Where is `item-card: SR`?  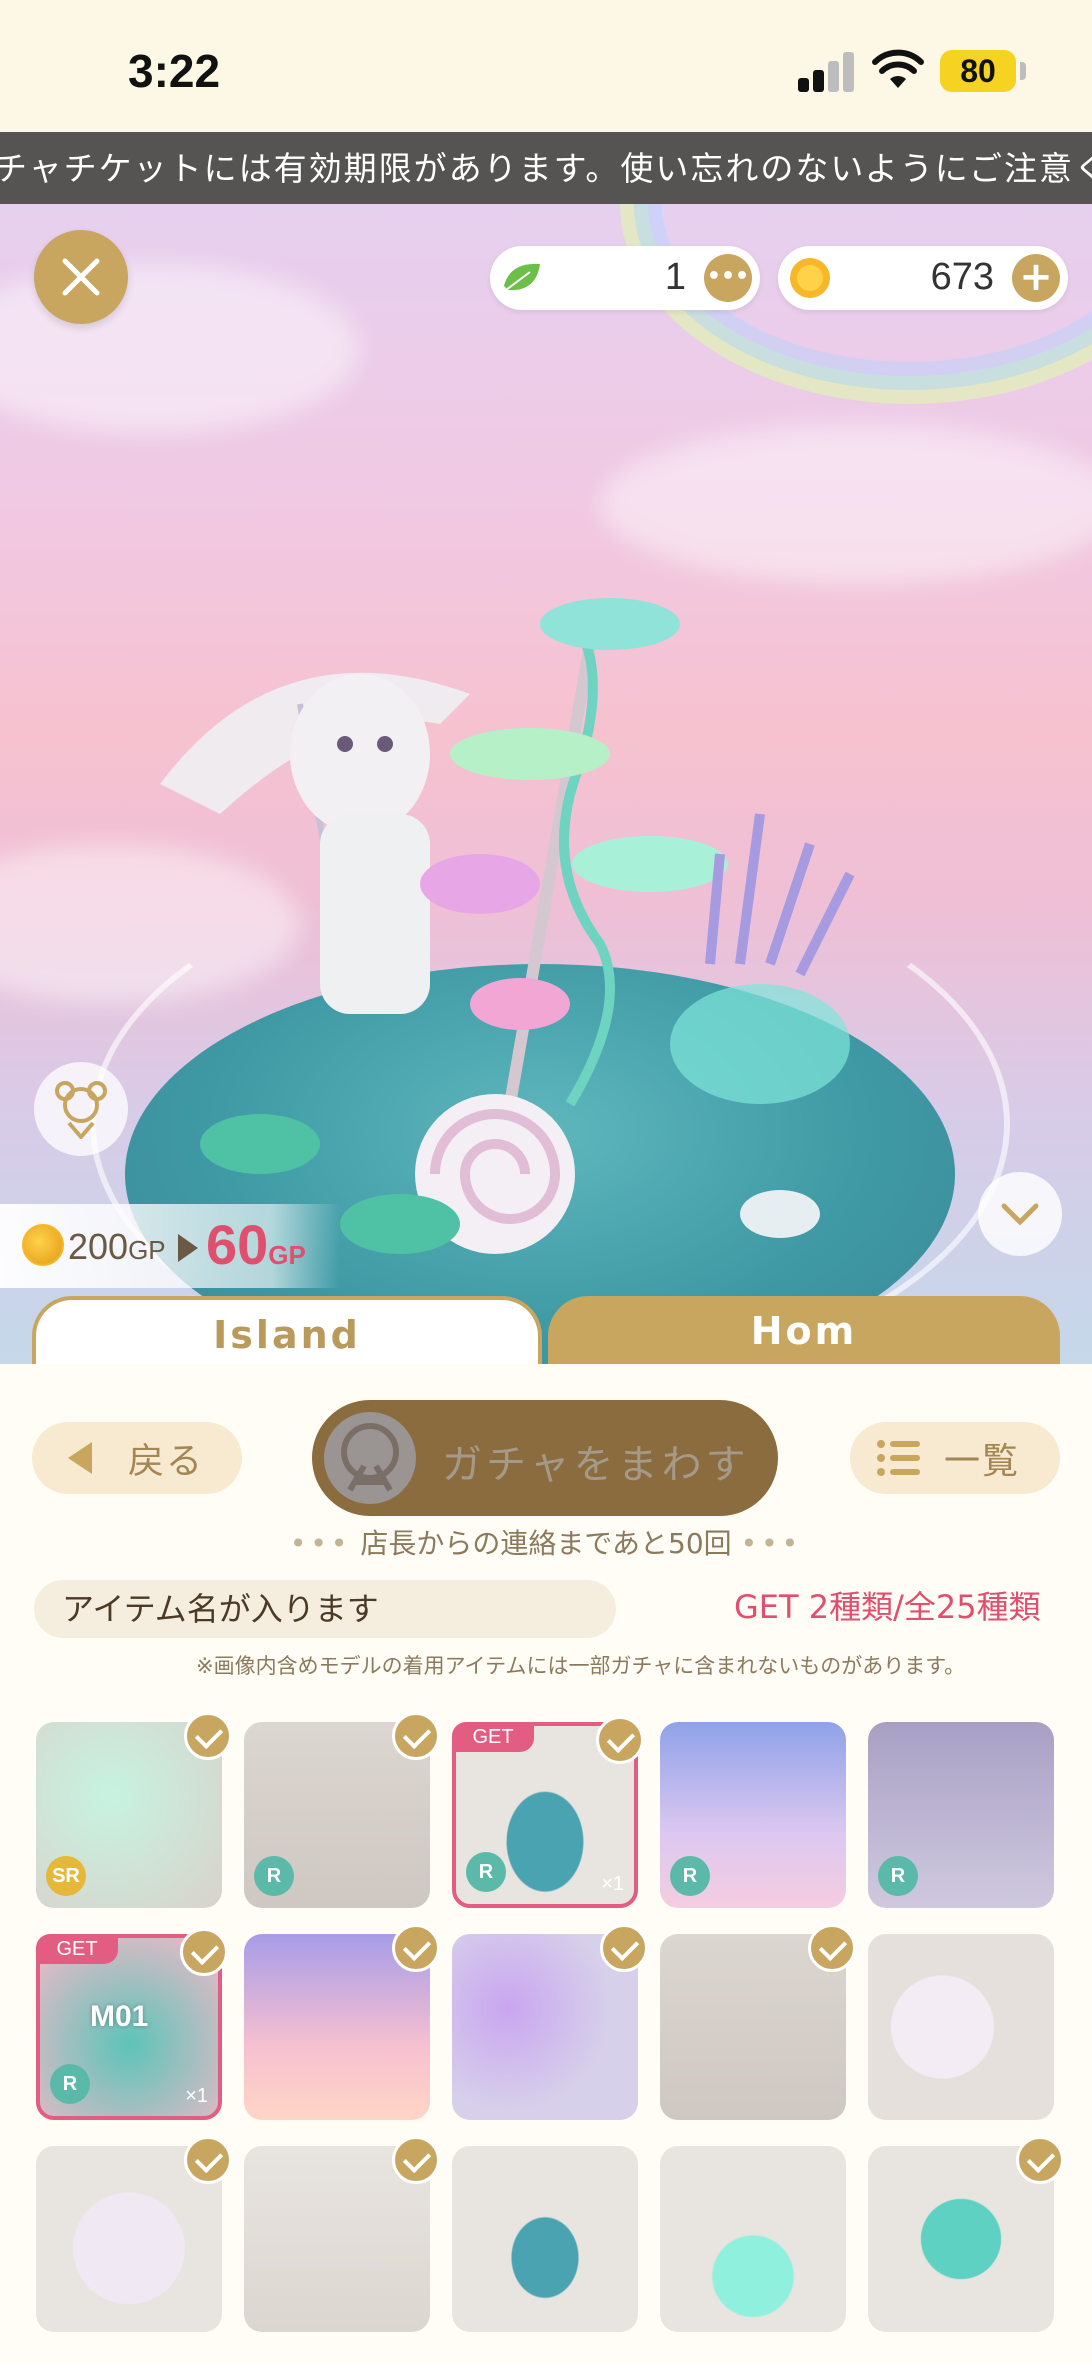
item-card: SR is located at coordinates (134, 1810).